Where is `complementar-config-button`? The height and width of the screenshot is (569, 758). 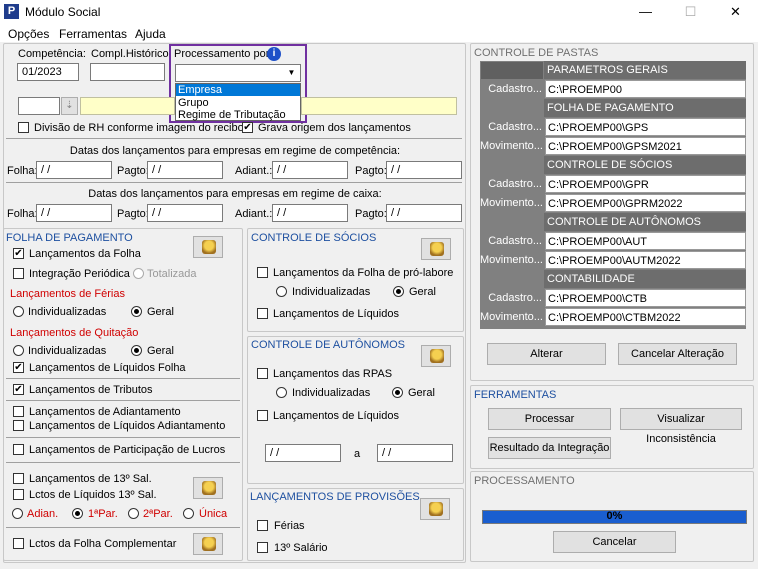
complementar-config-button is located at coordinates (208, 544).